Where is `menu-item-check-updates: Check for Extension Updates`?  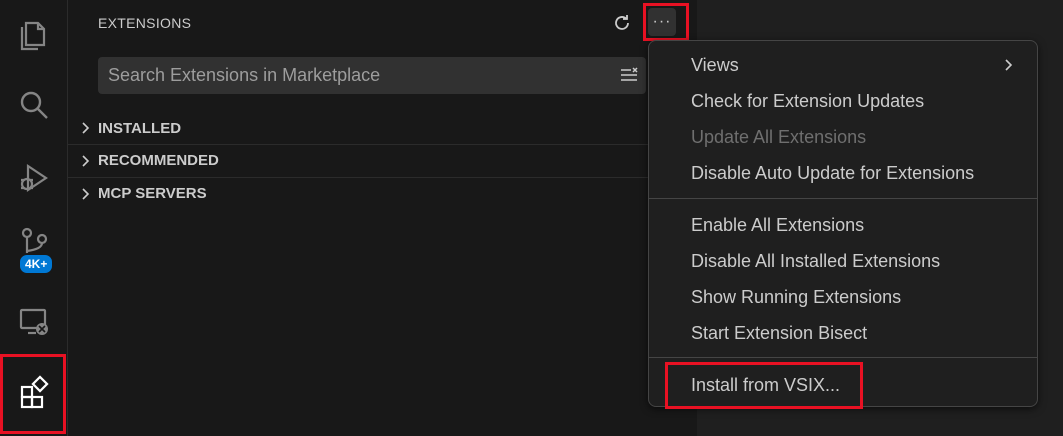
menu-item-check-updates: Check for Extension Updates is located at coordinates (843, 101).